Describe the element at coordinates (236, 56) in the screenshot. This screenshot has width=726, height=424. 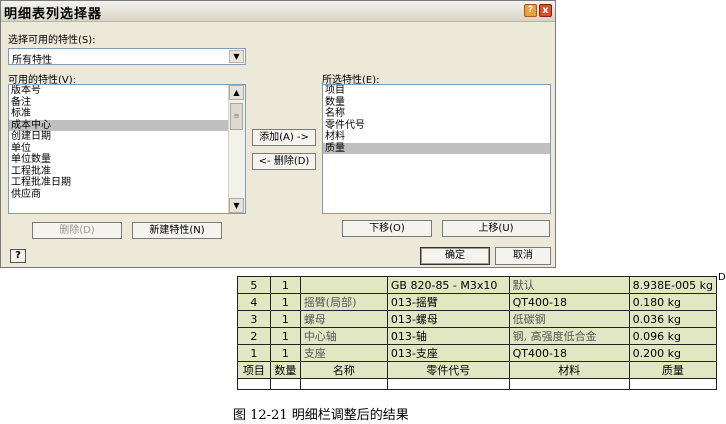
I see `chevron-down-icon: ▼` at that location.